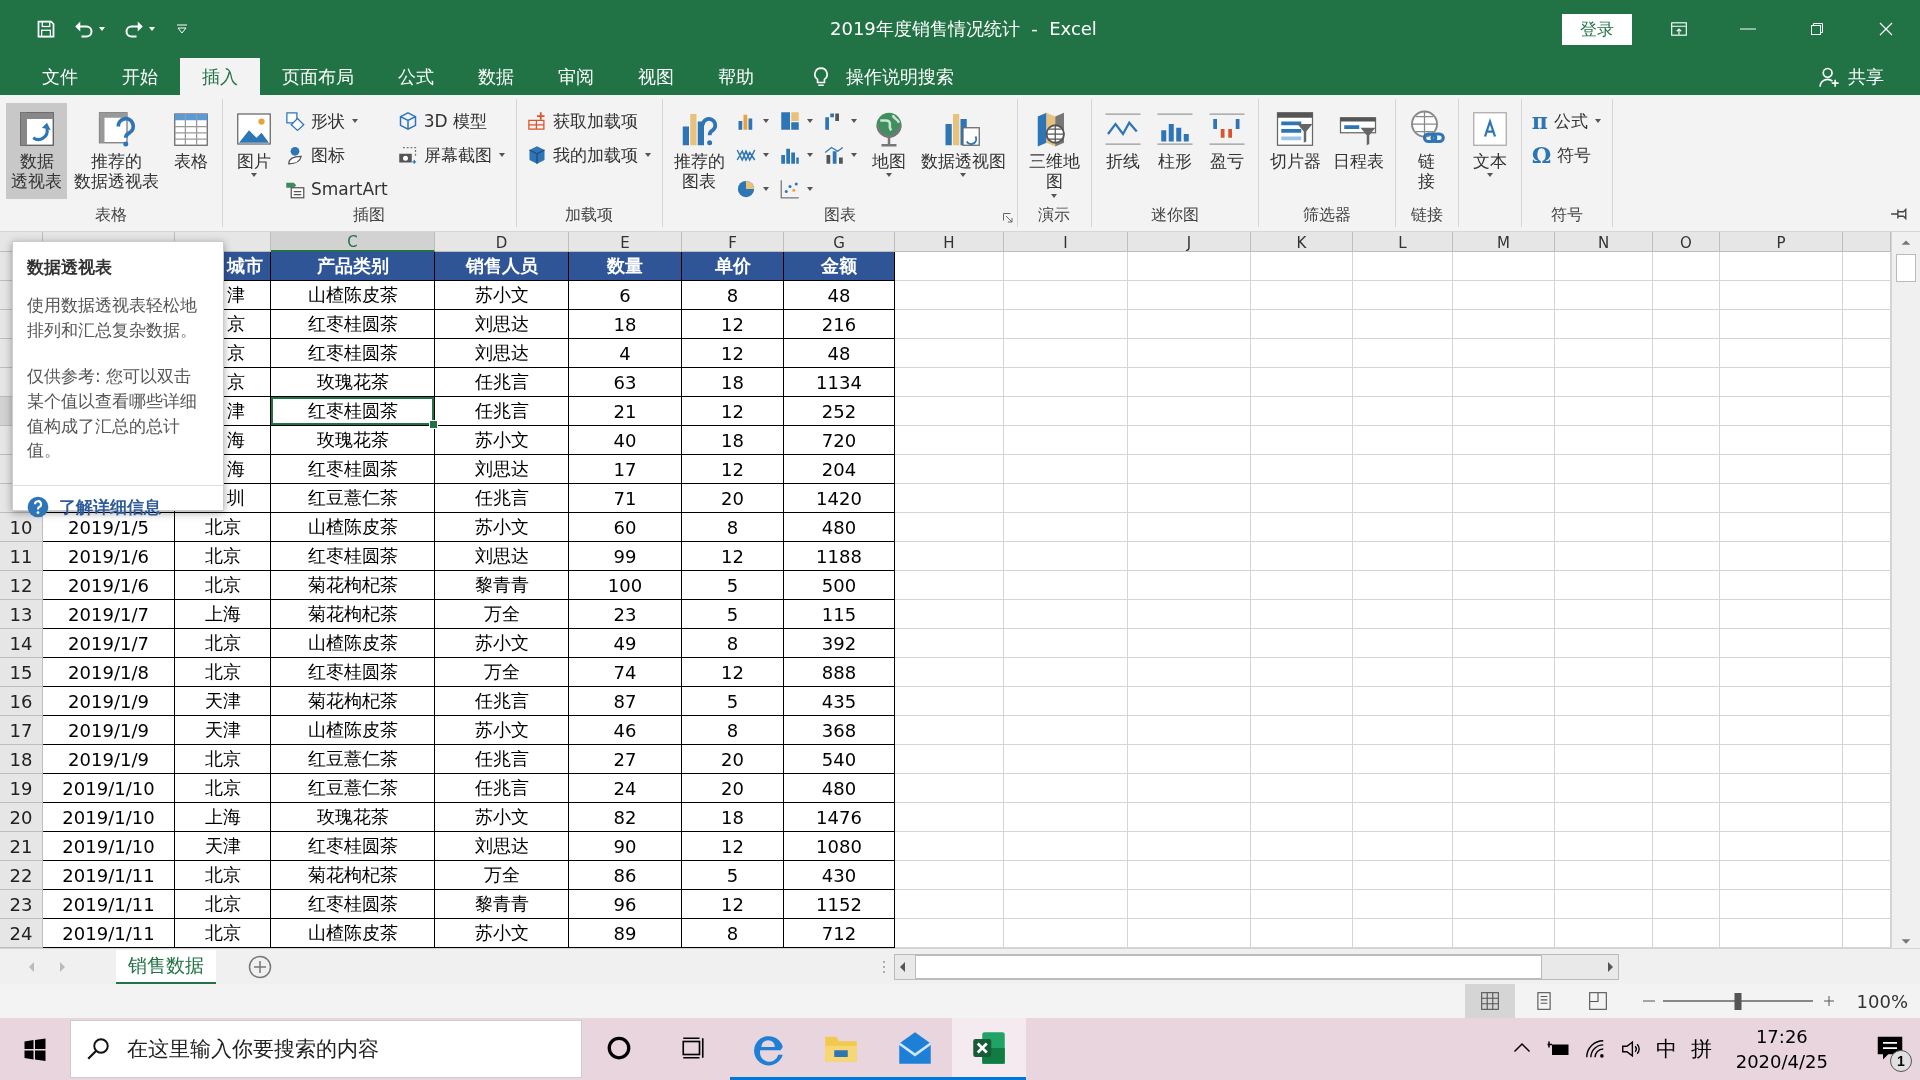 This screenshot has width=1920, height=1080. I want to click on ribbon-tab: 数据, so click(496, 76).